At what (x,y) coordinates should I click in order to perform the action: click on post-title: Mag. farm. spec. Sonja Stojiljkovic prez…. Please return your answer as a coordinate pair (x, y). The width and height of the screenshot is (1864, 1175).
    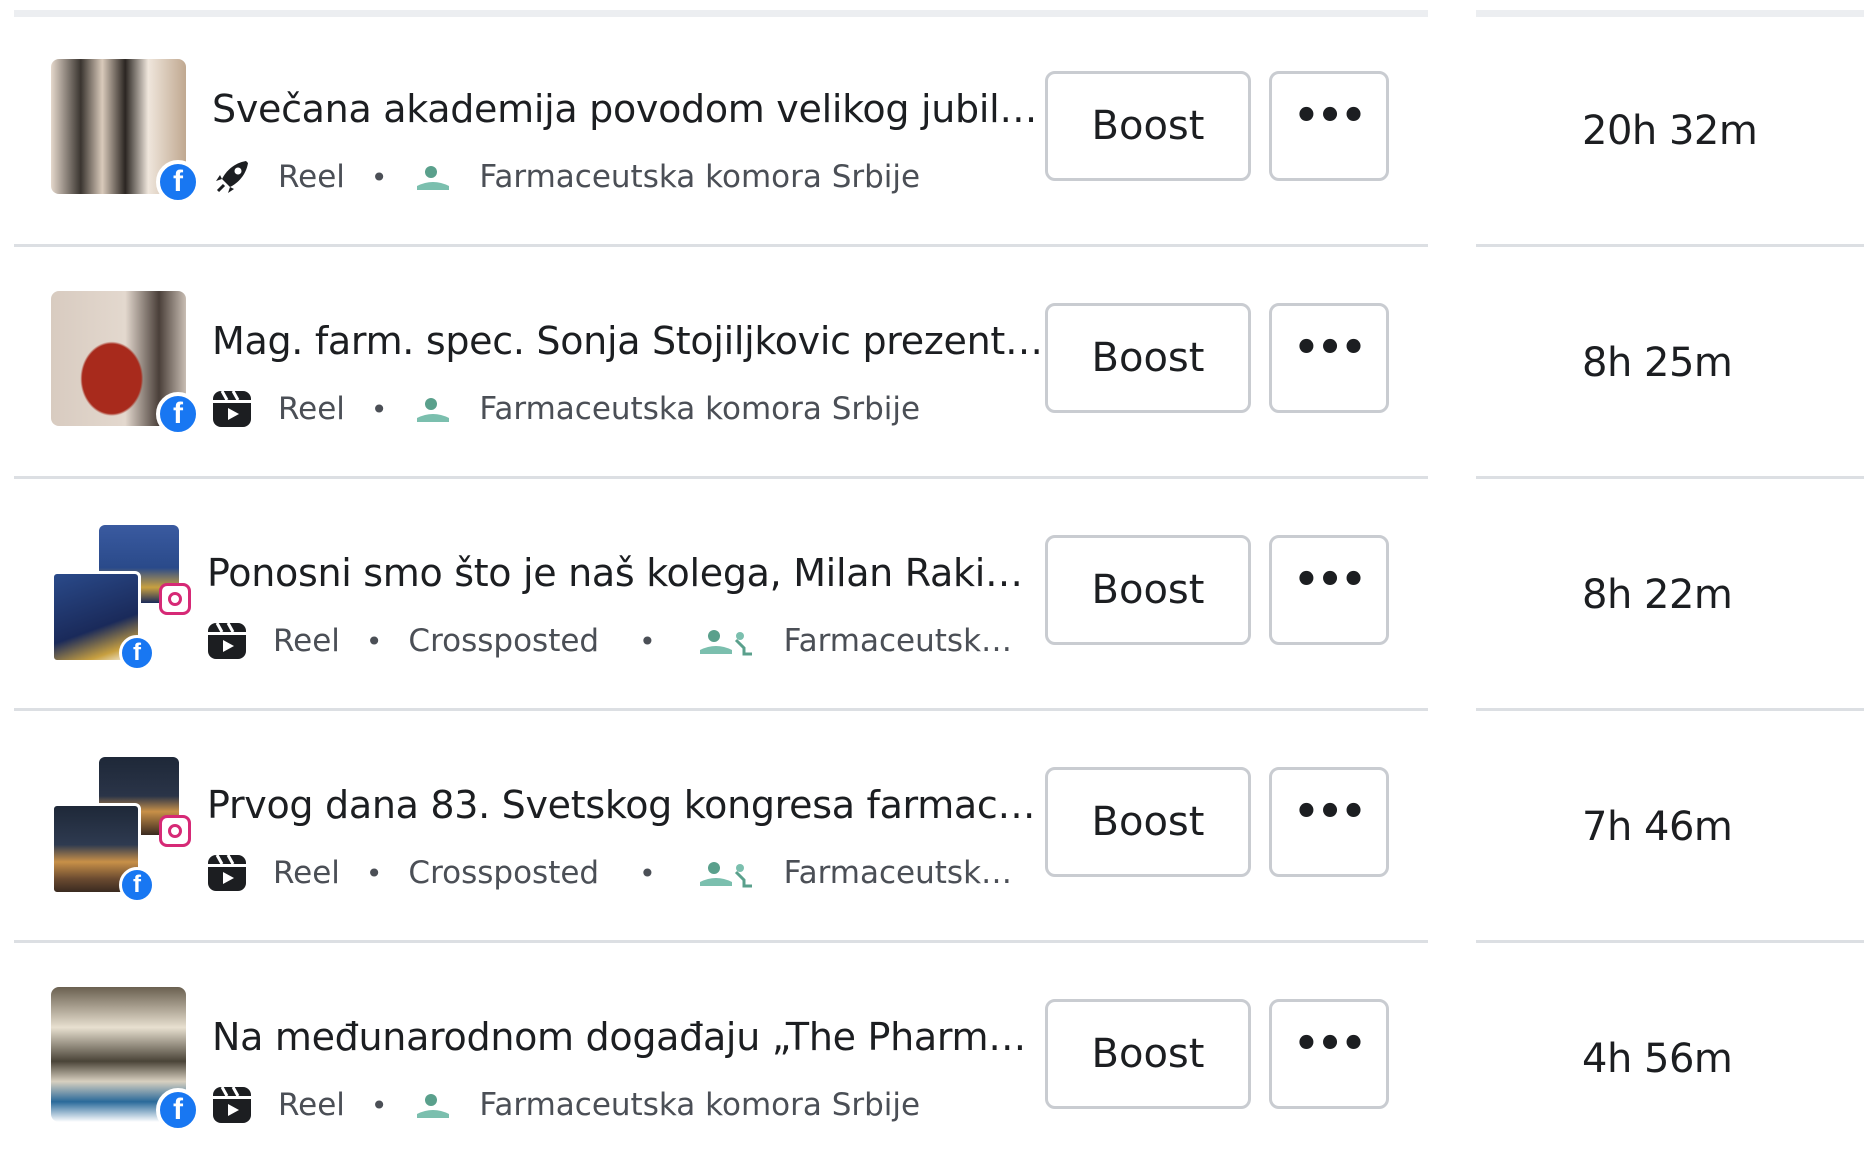
    Looking at the image, I should click on (629, 341).